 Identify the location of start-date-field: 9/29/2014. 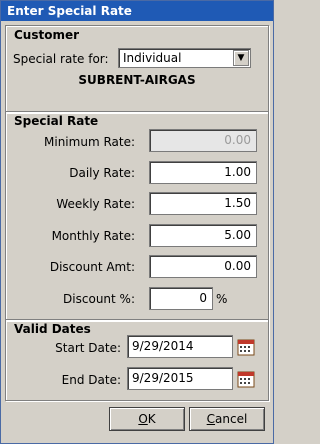
(180, 346).